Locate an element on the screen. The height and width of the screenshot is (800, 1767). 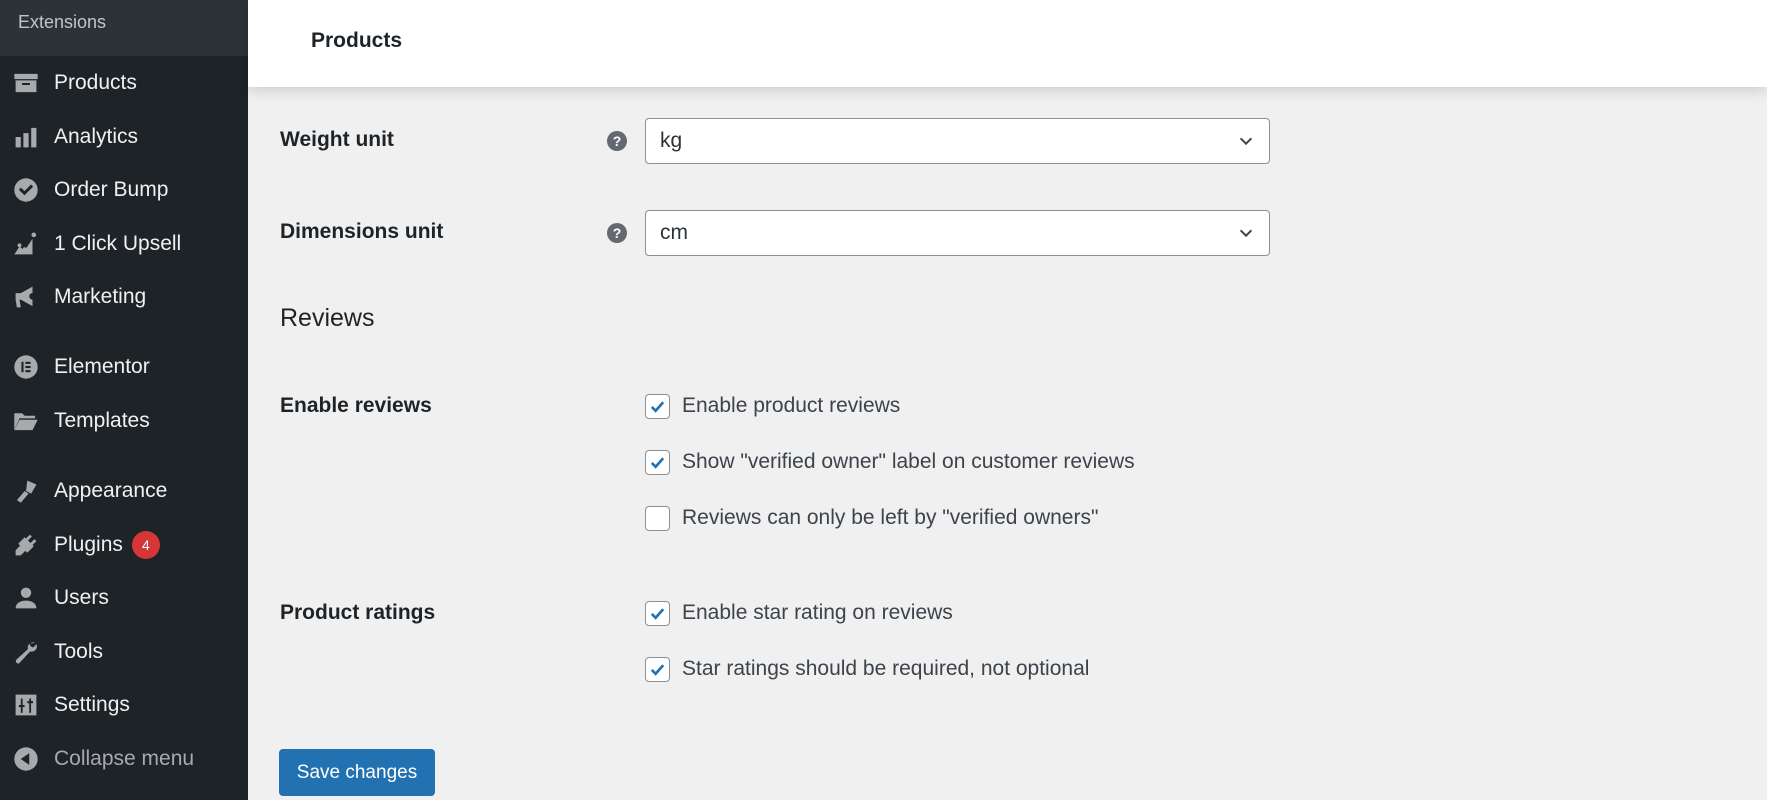
archive-box-icon is located at coordinates (26, 83).